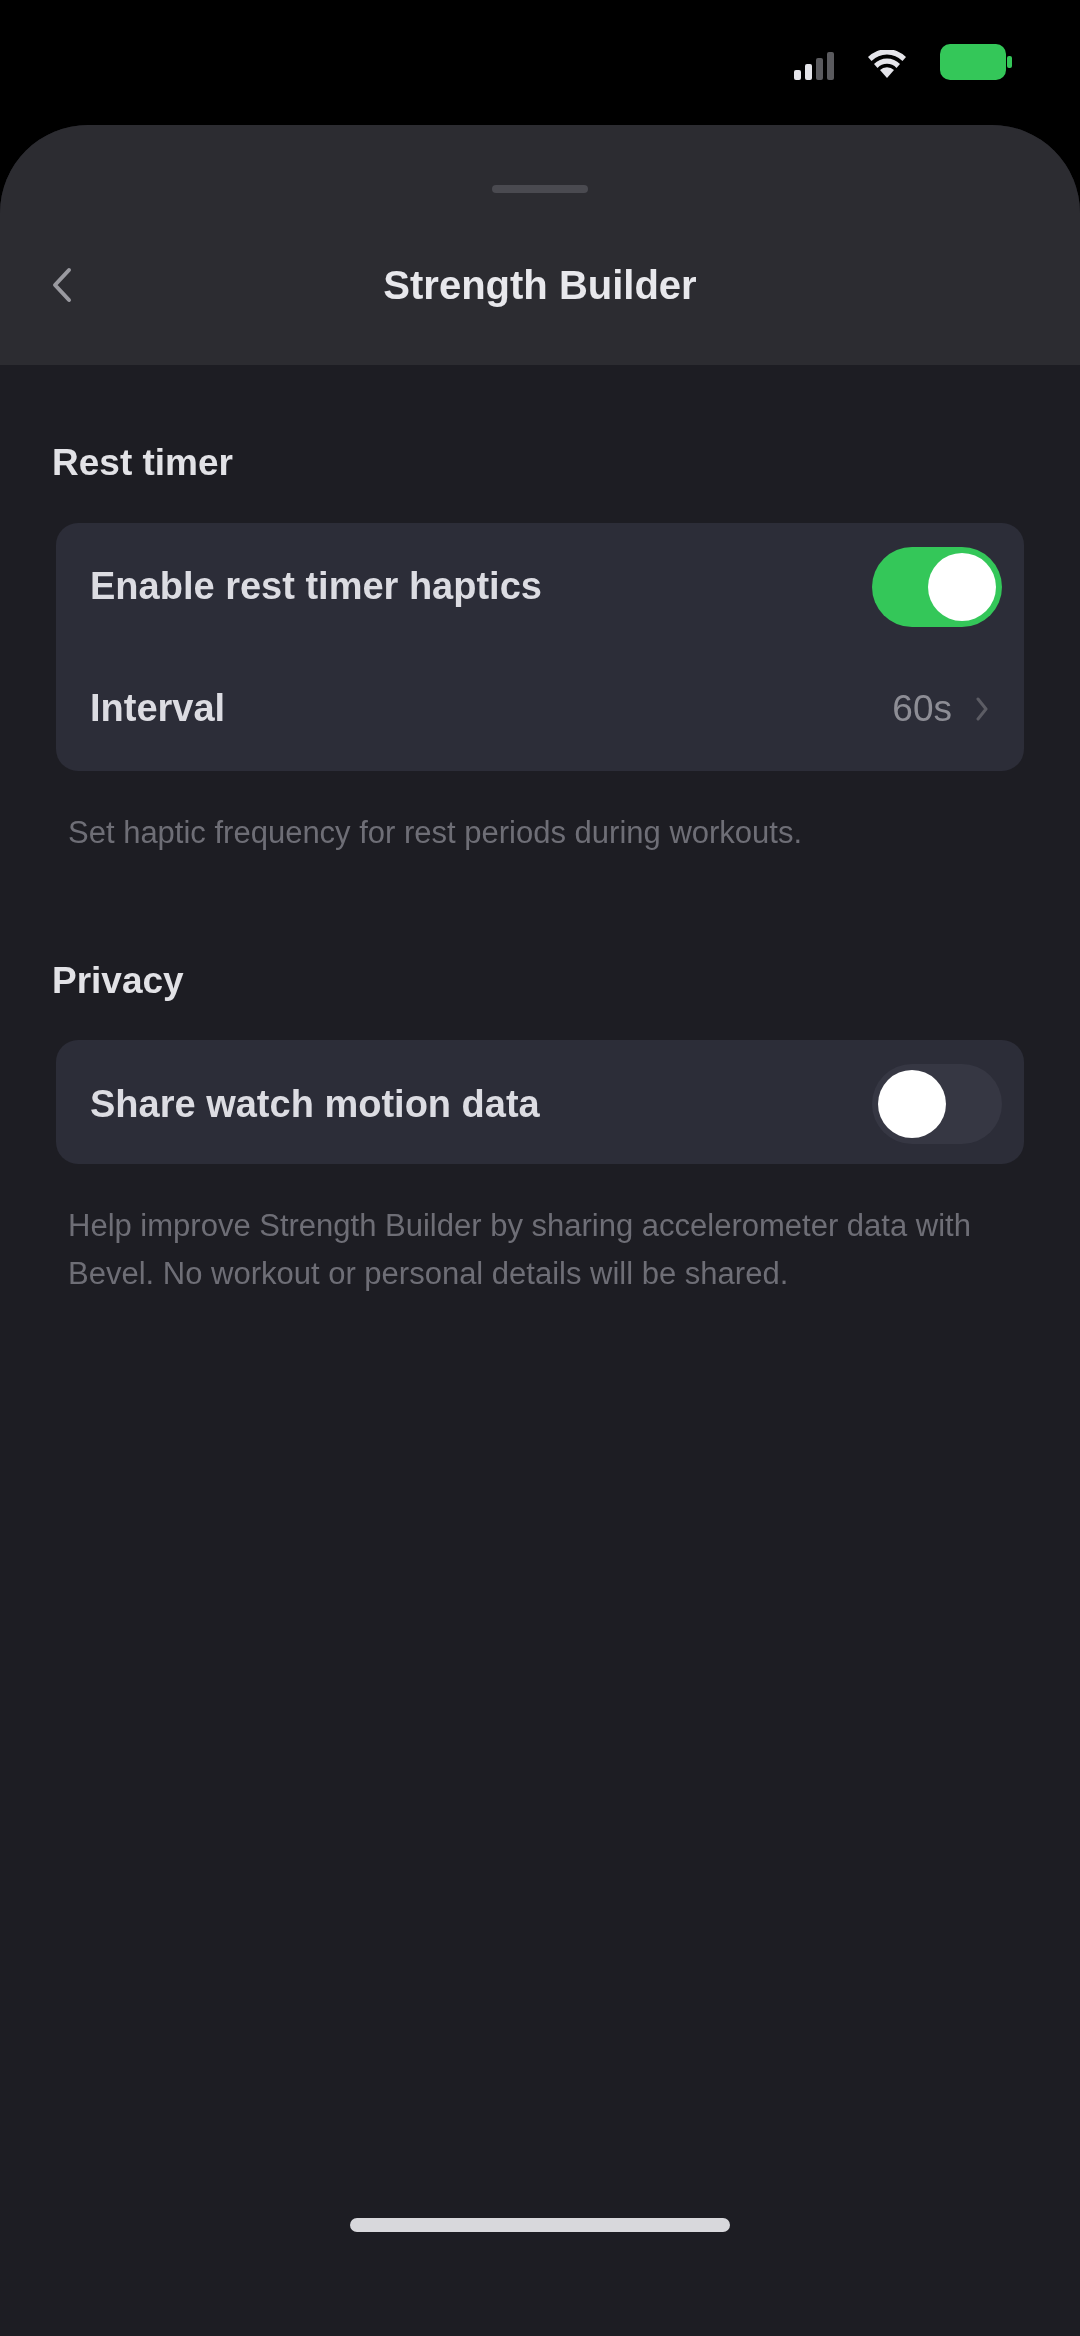  Describe the element at coordinates (922, 708) in the screenshot. I see `setting-value: 60s` at that location.